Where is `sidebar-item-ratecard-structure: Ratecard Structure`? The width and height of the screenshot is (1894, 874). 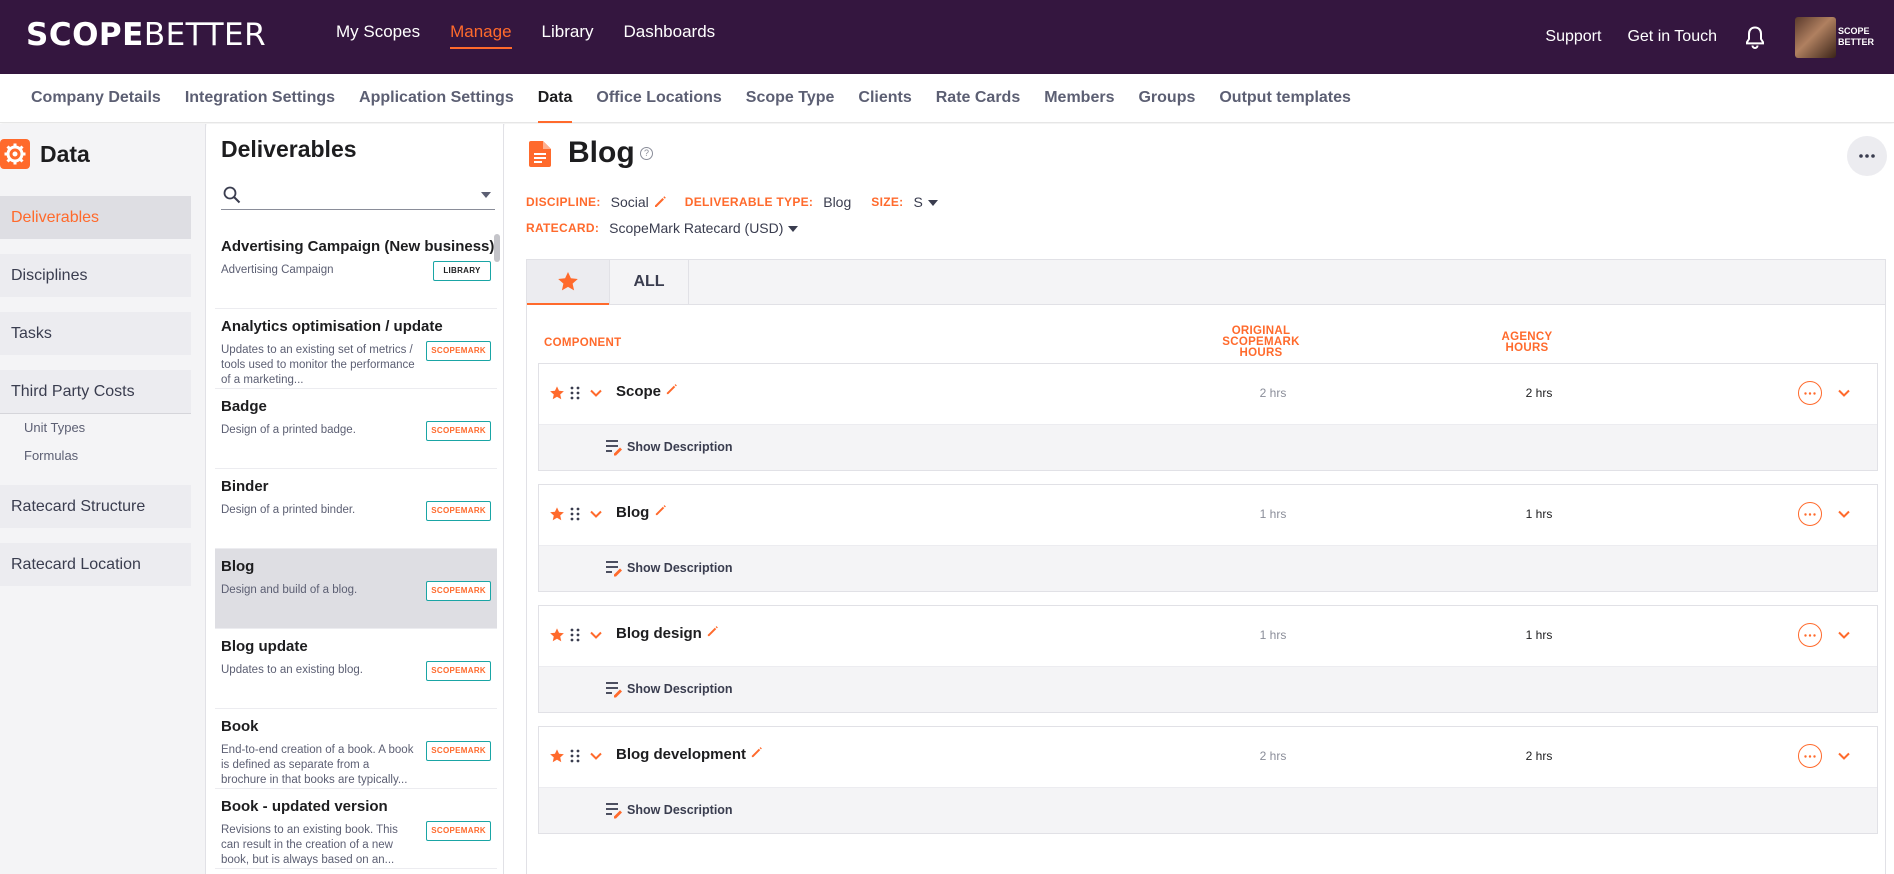
sidebar-item-ratecard-structure: Ratecard Structure is located at coordinates (95, 506).